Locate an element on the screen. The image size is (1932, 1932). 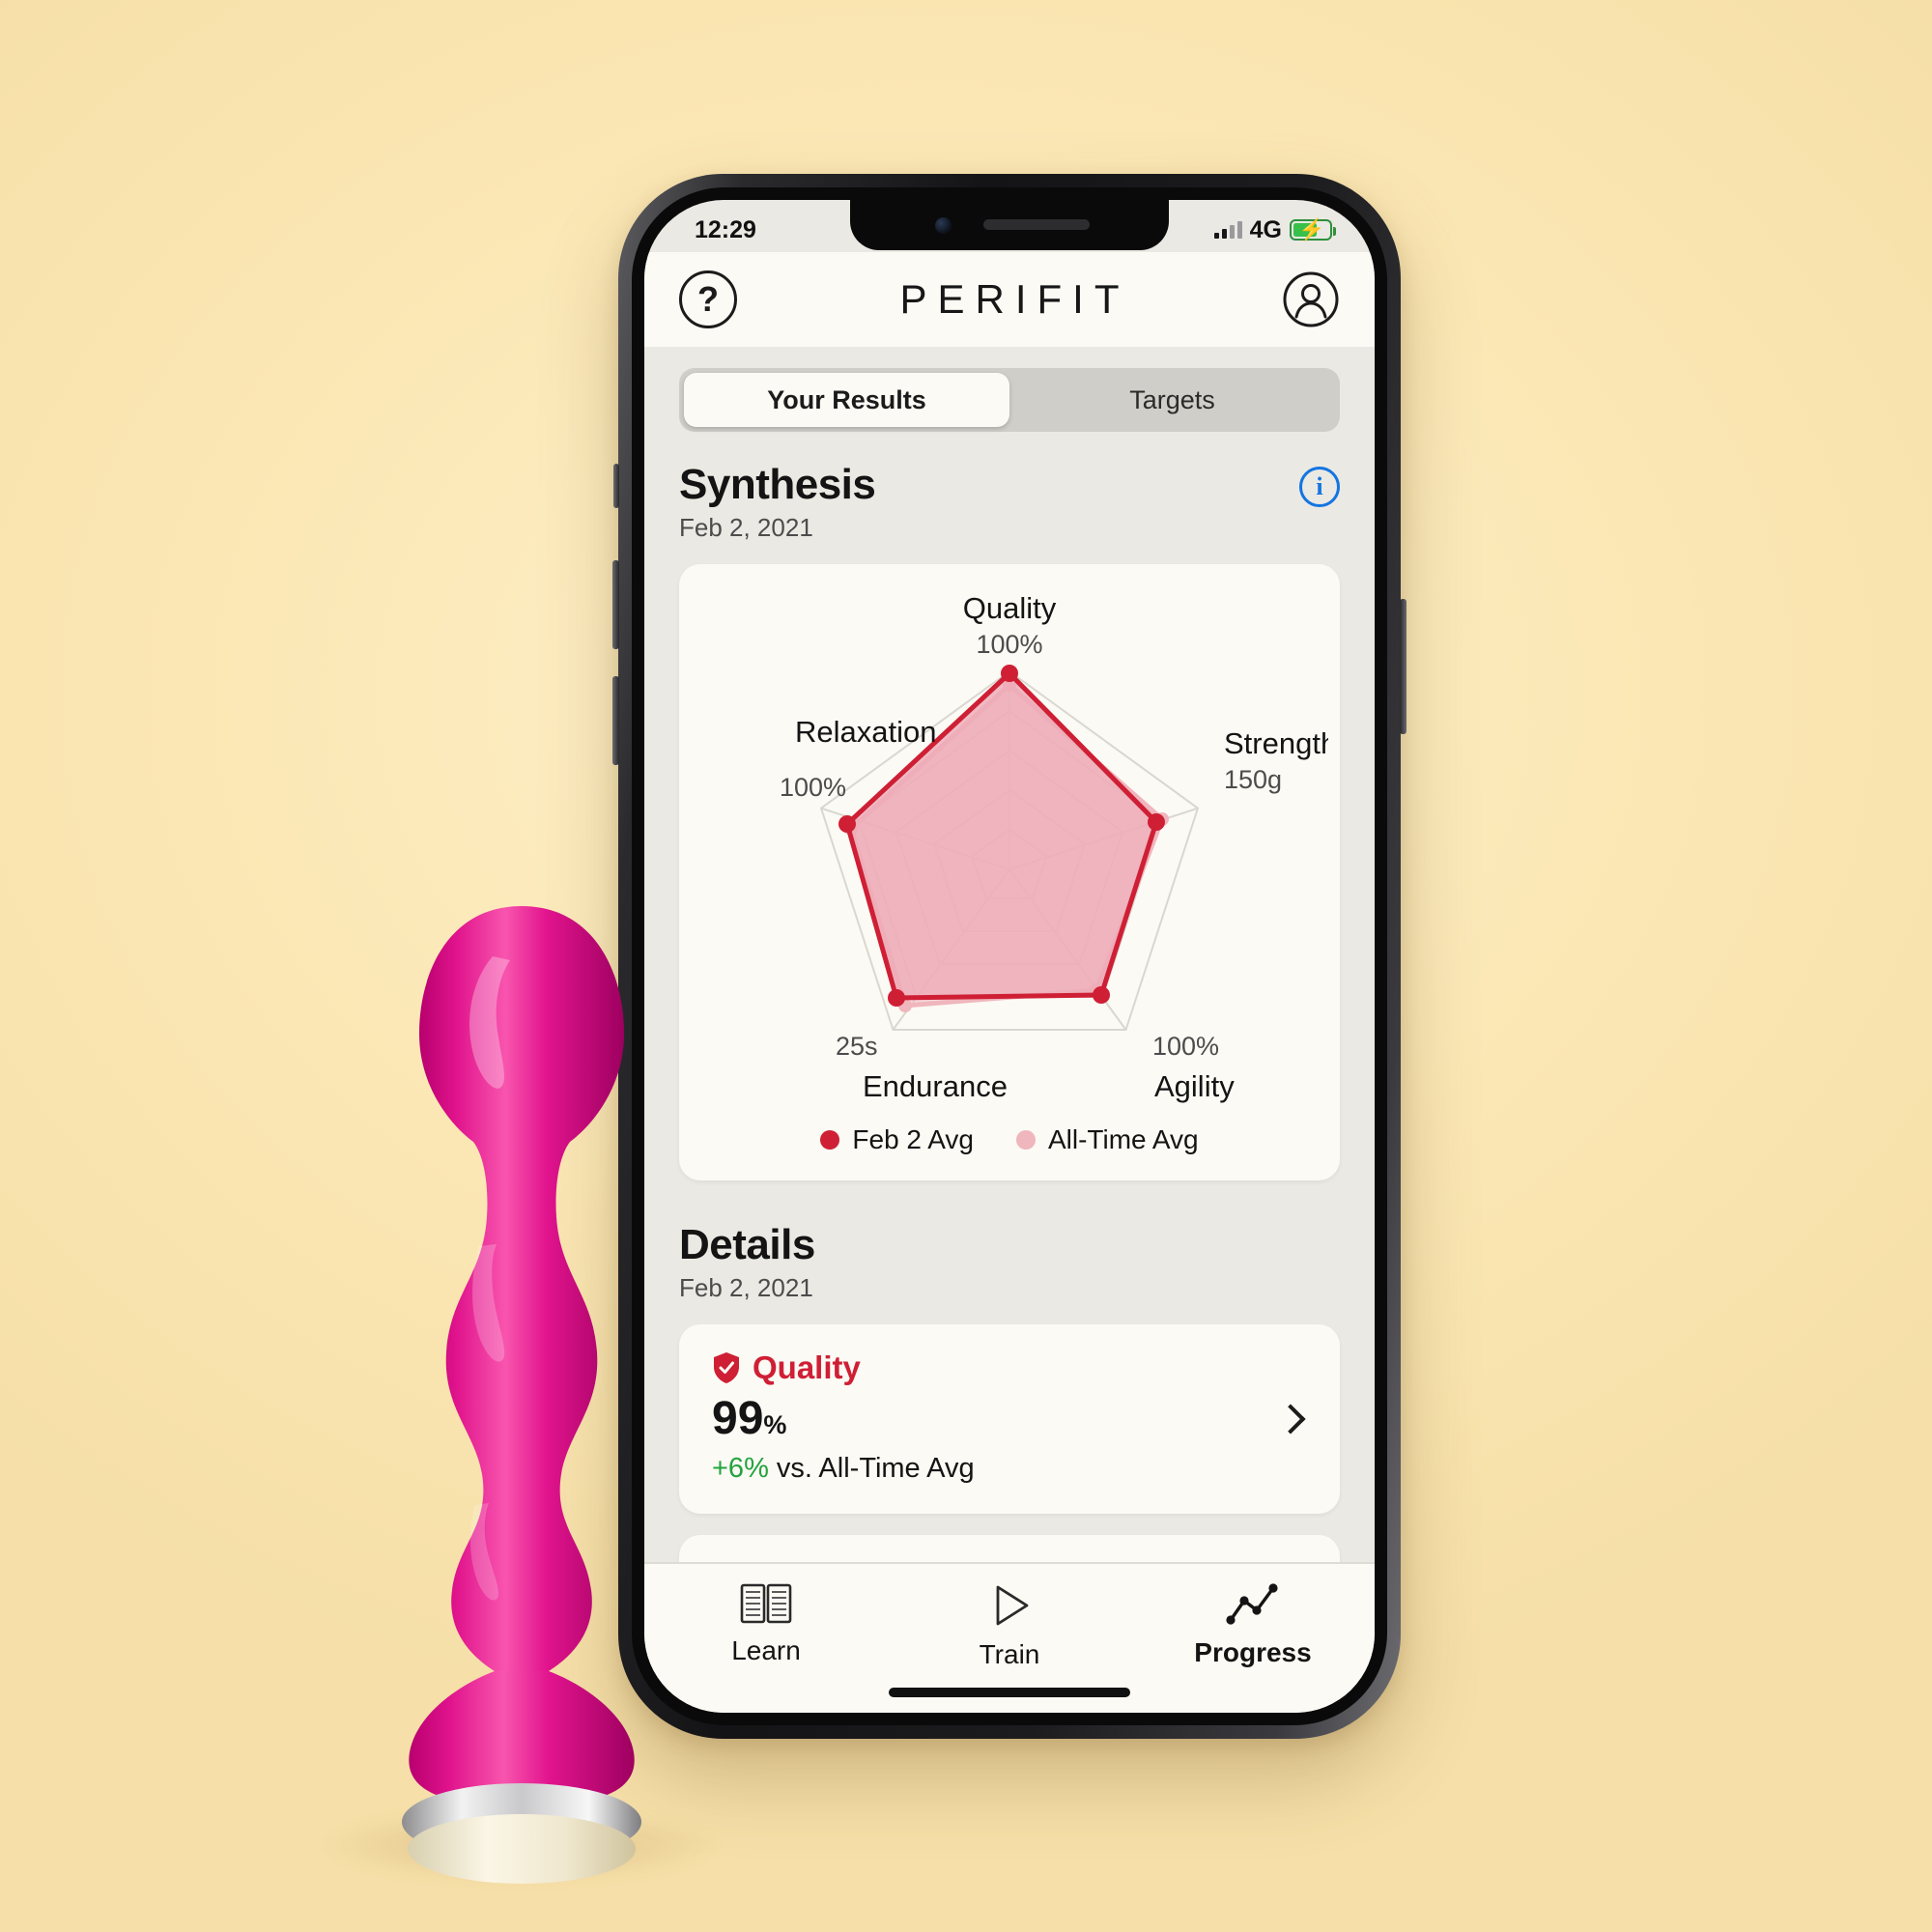
question-mark-icon: ? is located at coordinates (708, 299).